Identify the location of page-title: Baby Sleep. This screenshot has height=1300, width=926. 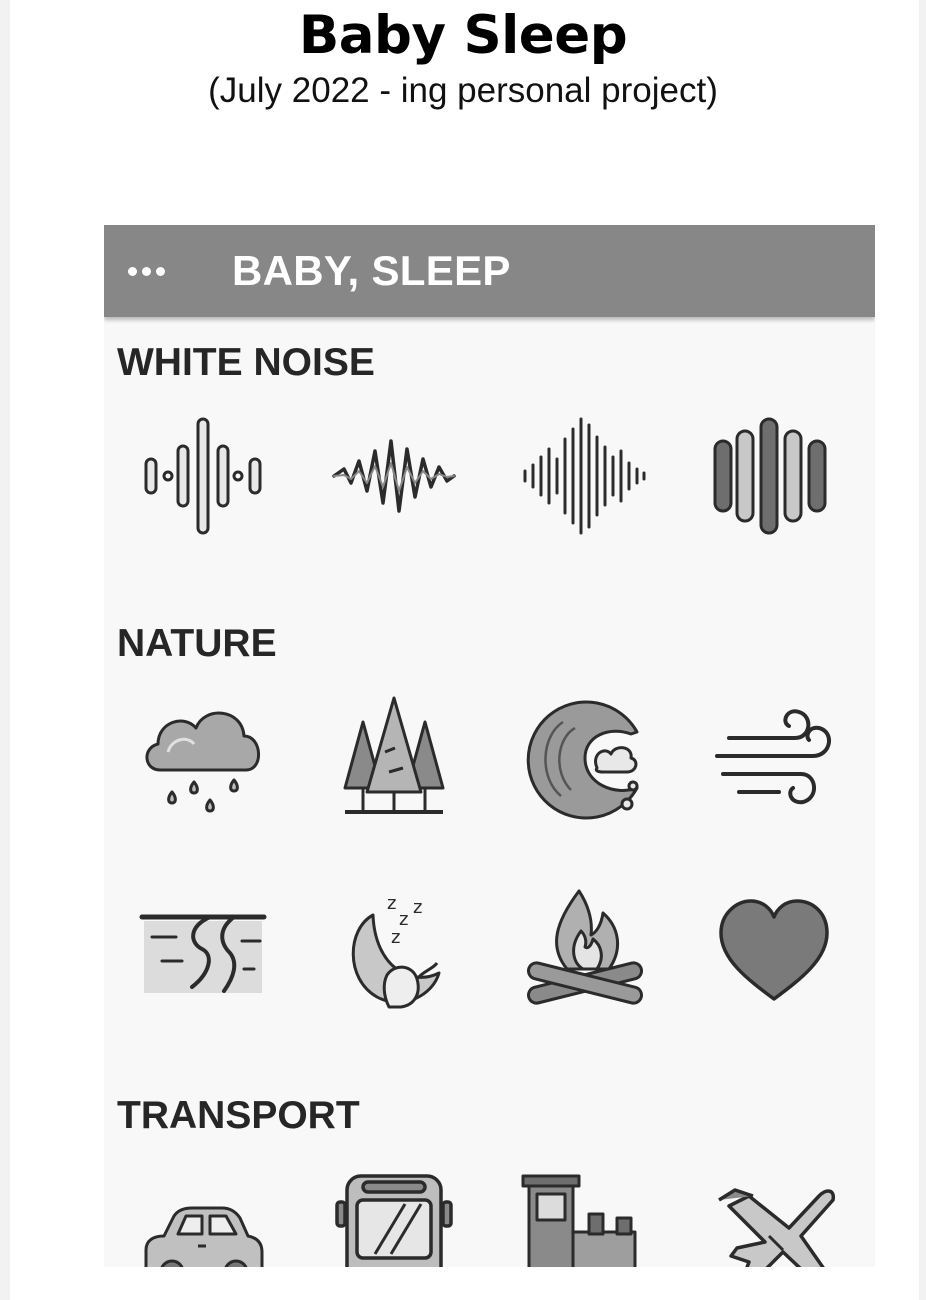
(463, 35).